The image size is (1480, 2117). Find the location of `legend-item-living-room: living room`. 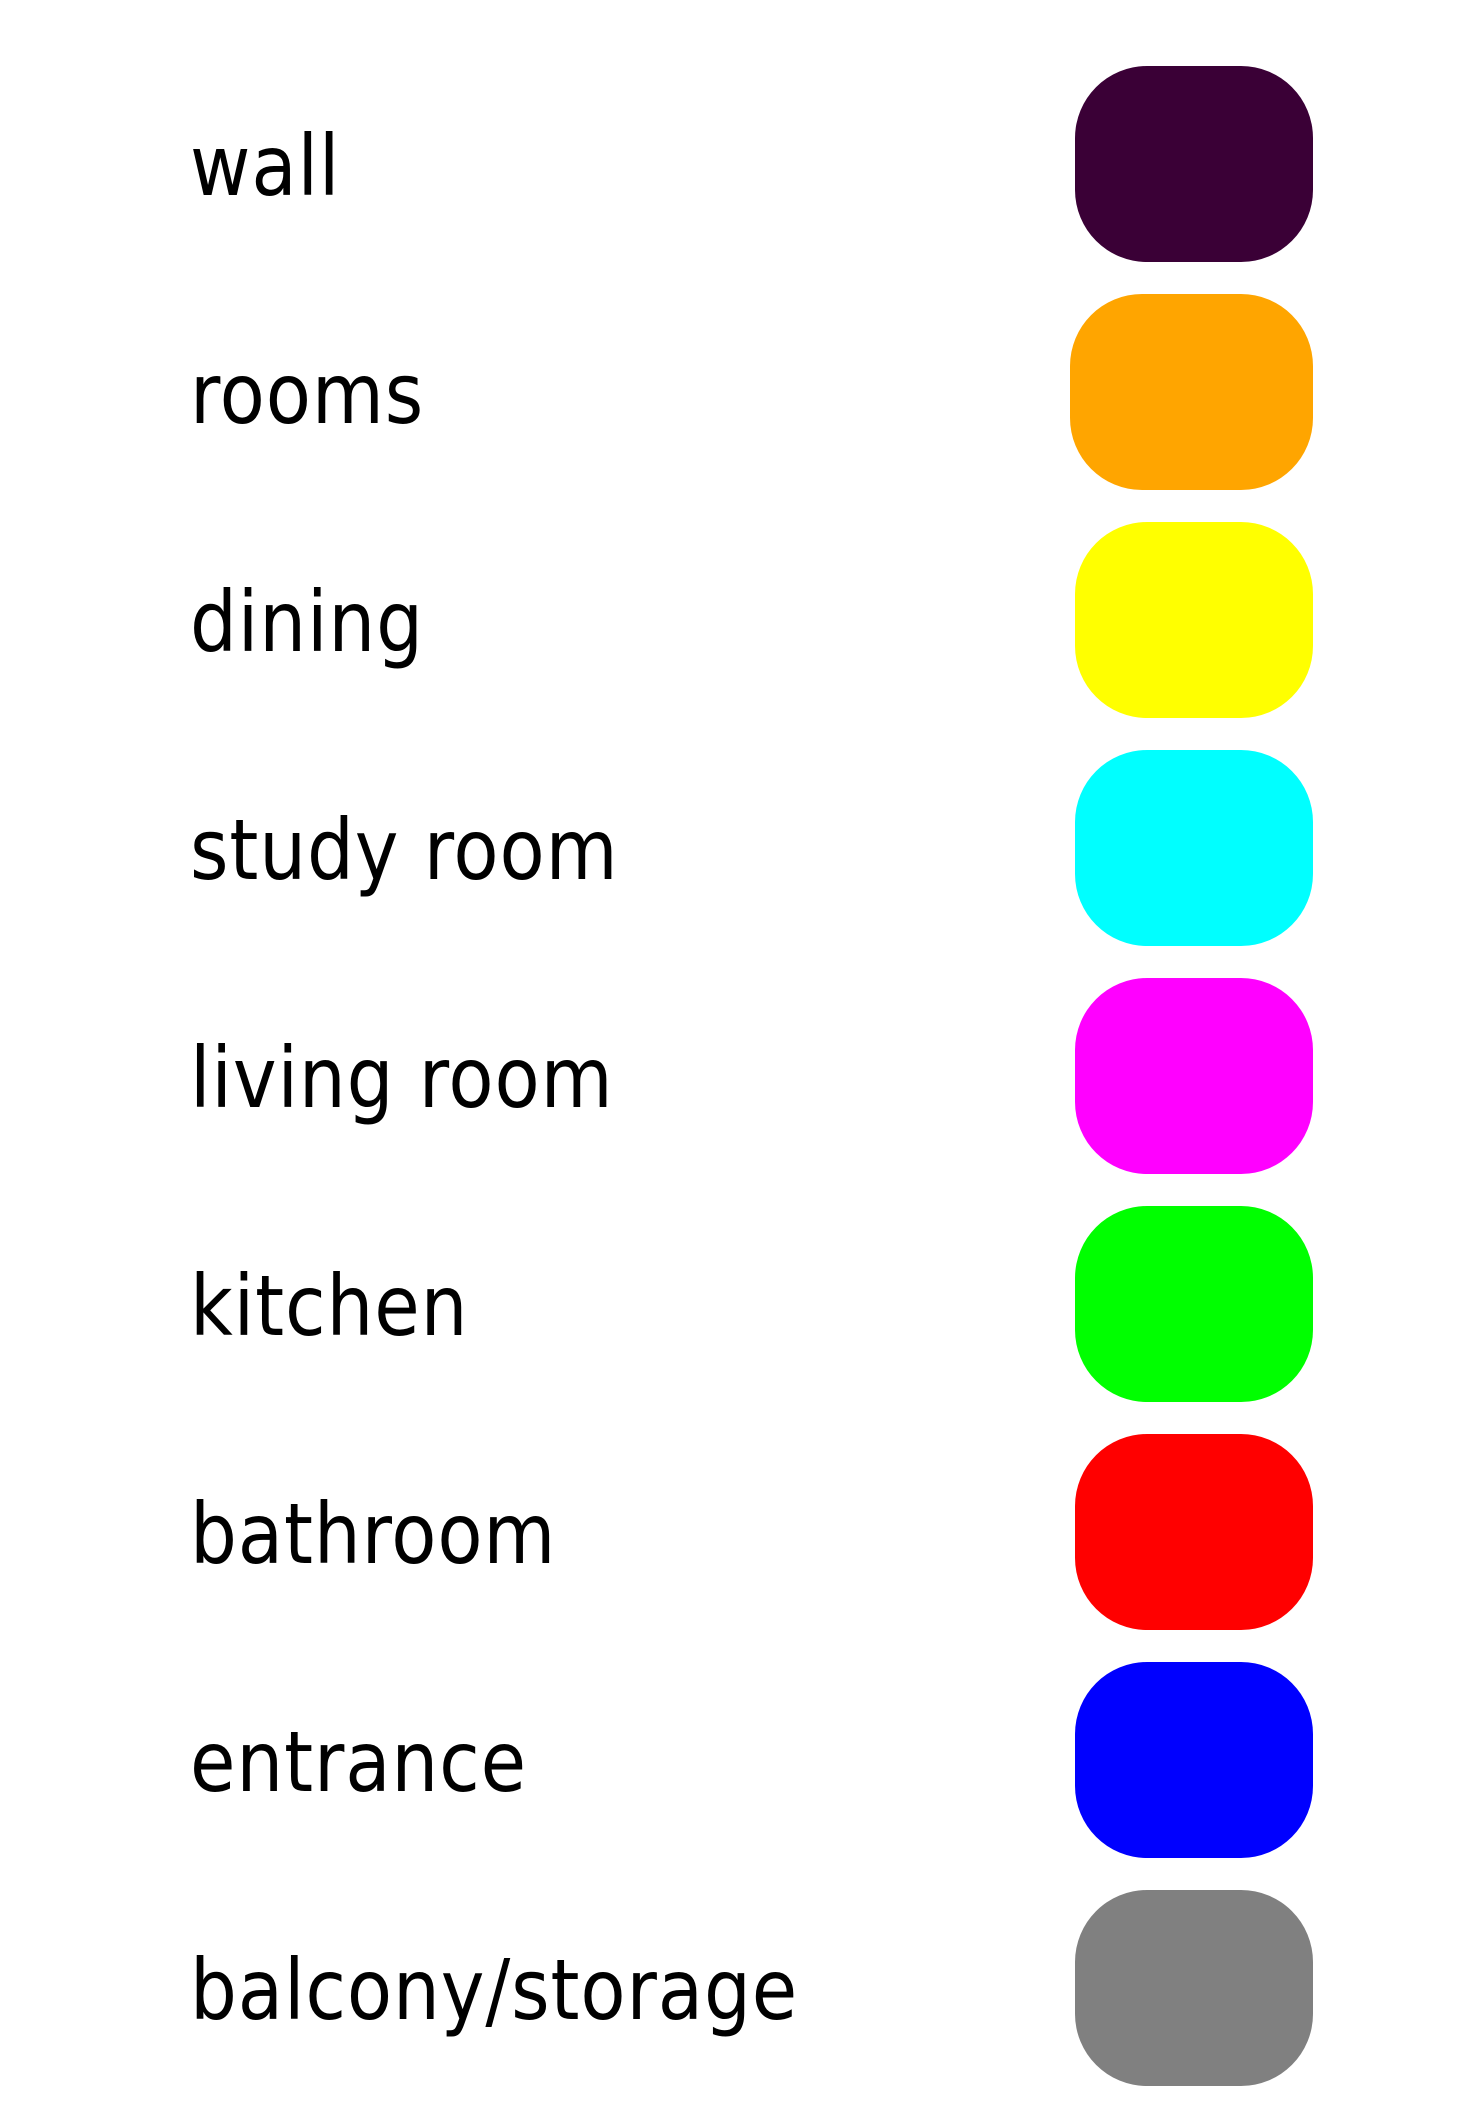

legend-item-living-room: living room is located at coordinates (740, 1076).